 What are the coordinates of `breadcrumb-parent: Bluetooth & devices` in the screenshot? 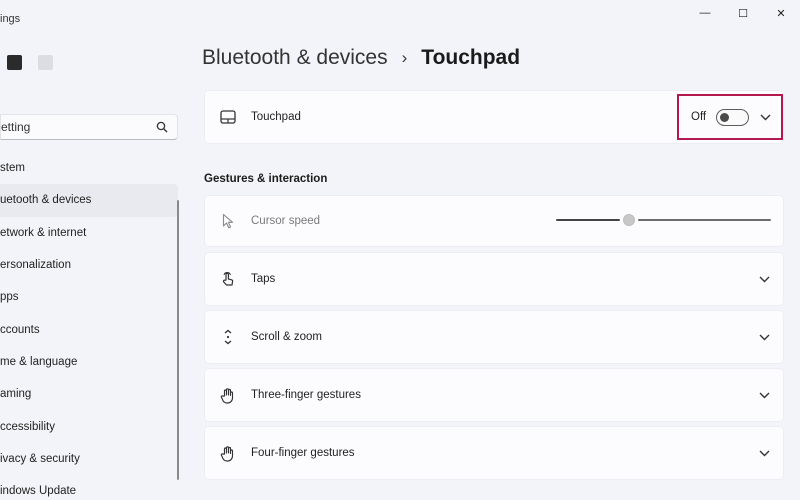 It's located at (295, 58).